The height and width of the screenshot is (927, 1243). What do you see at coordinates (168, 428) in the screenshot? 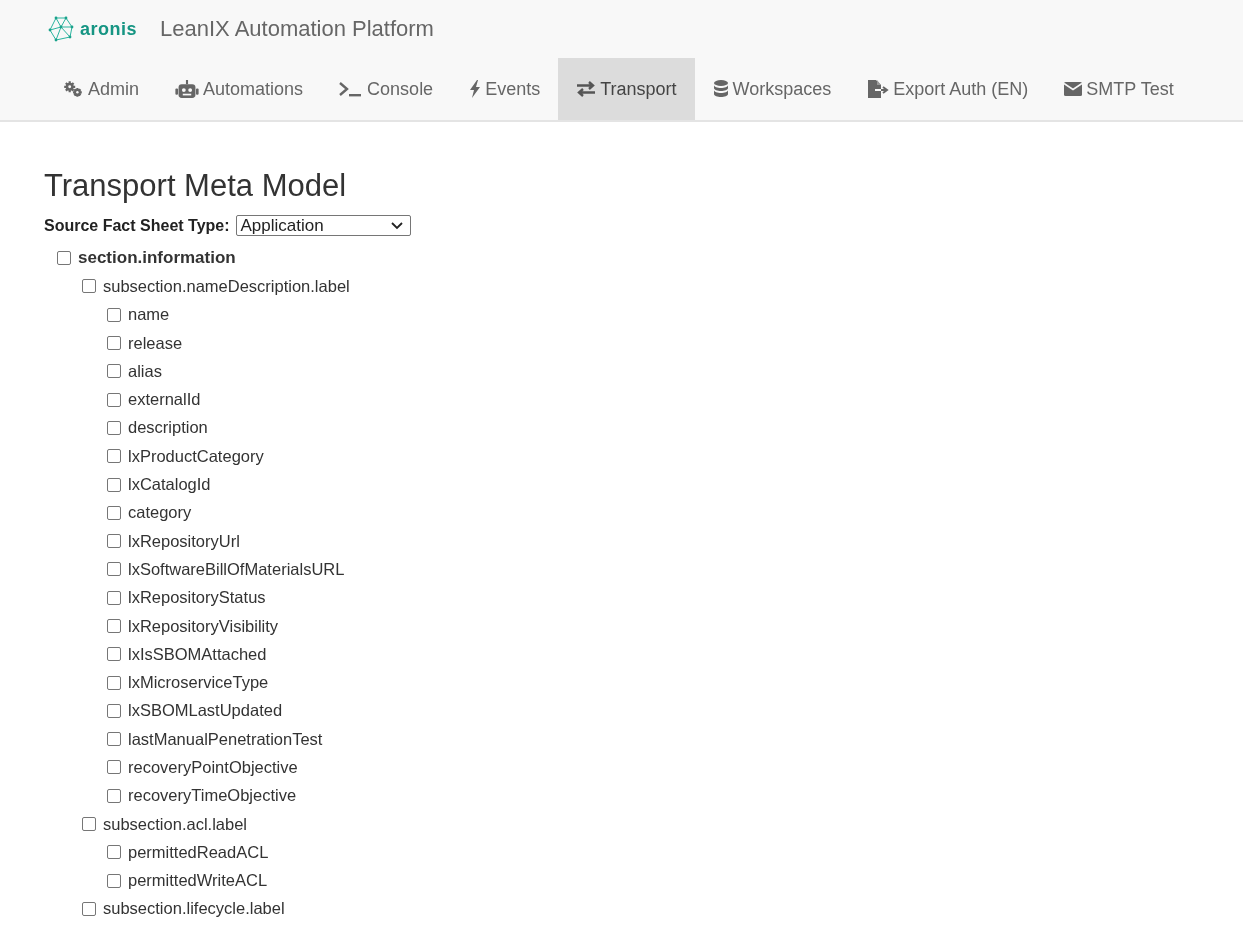
I see `tree-item-label: description` at bounding box center [168, 428].